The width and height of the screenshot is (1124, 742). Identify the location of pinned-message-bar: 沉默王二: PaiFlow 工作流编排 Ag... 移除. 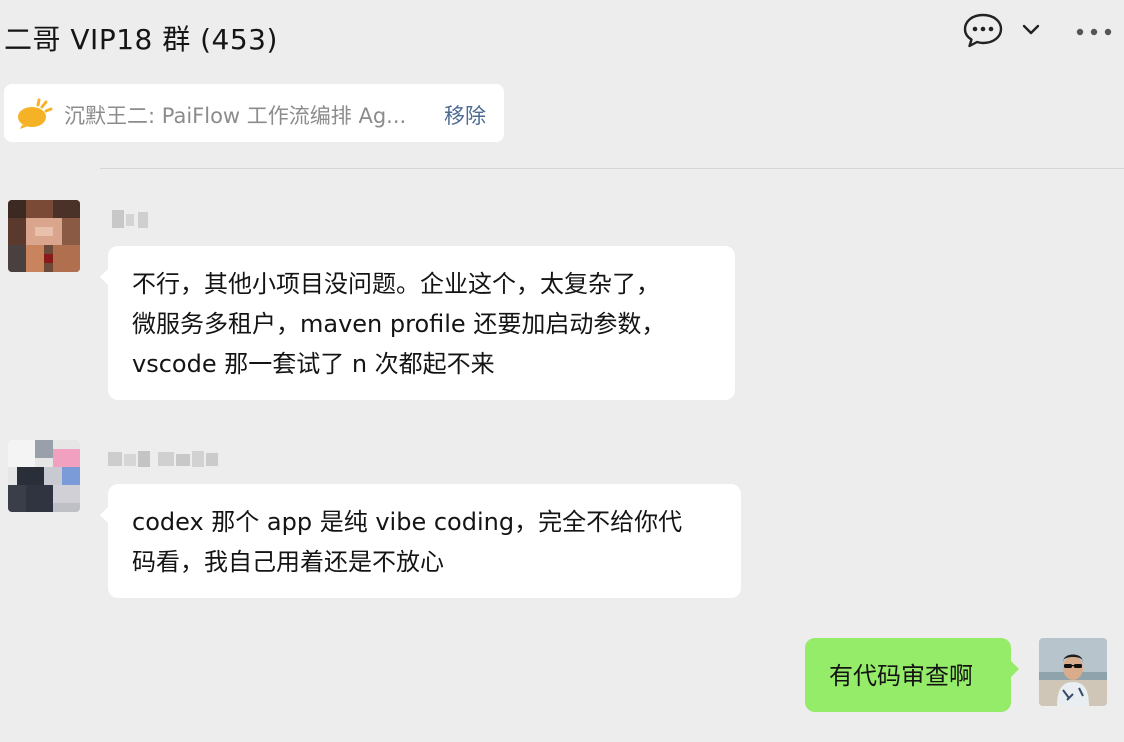
(254, 113).